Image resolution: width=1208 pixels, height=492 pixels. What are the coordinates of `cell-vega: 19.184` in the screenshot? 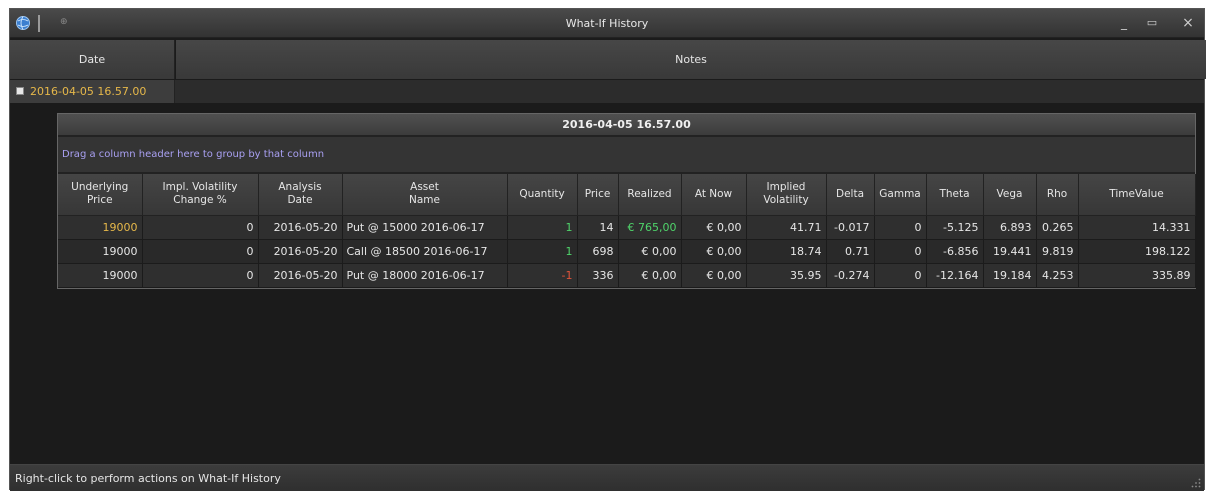 It's located at (1010, 275).